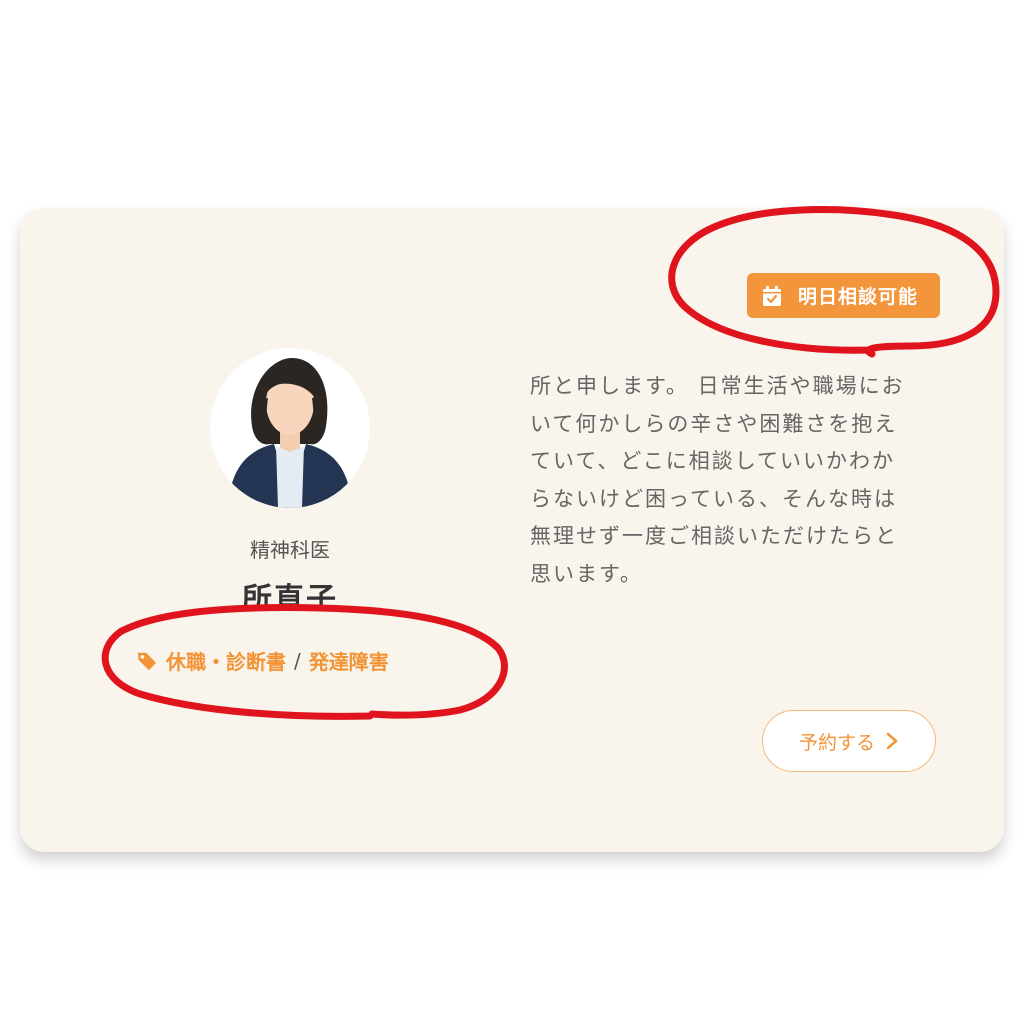 Image resolution: width=1024 pixels, height=1024 pixels. I want to click on doctor-avatar, so click(290, 428).